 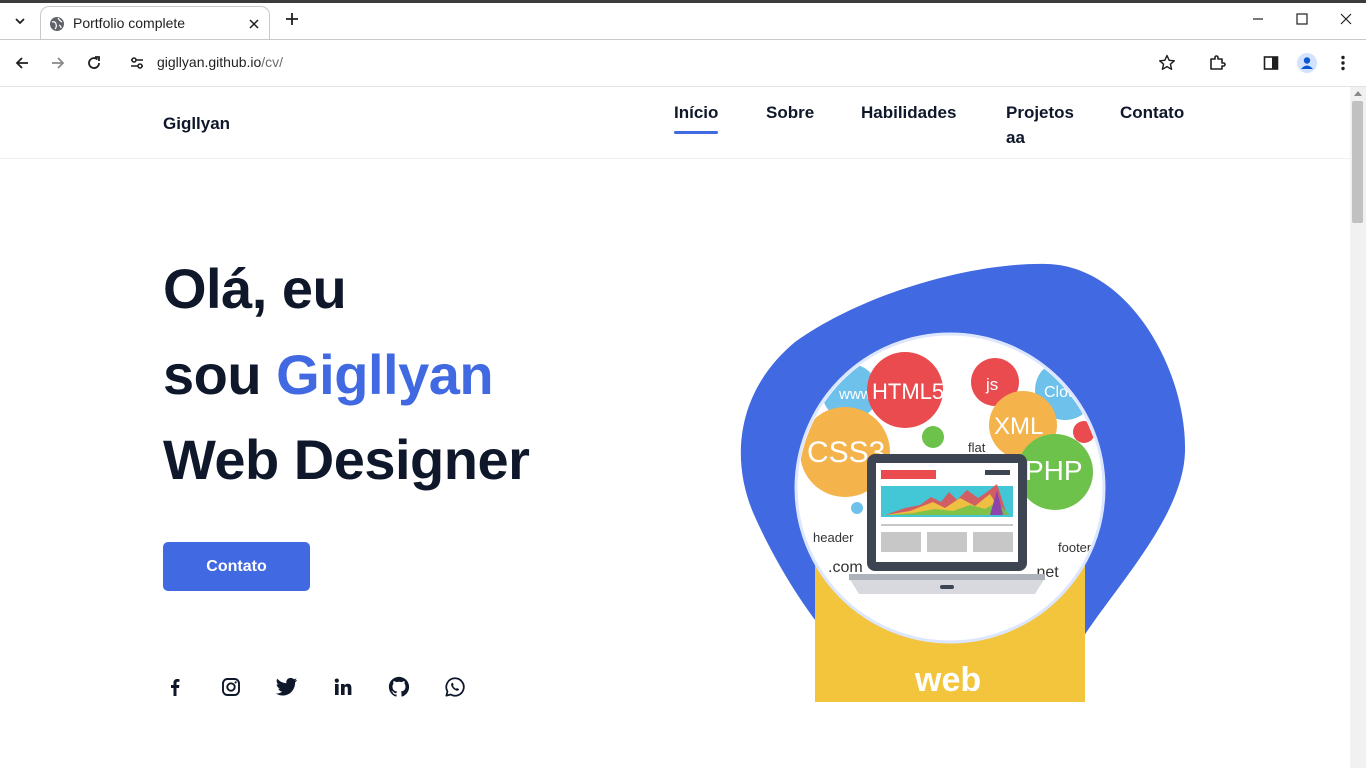 I want to click on label-js: js, so click(x=991, y=384).